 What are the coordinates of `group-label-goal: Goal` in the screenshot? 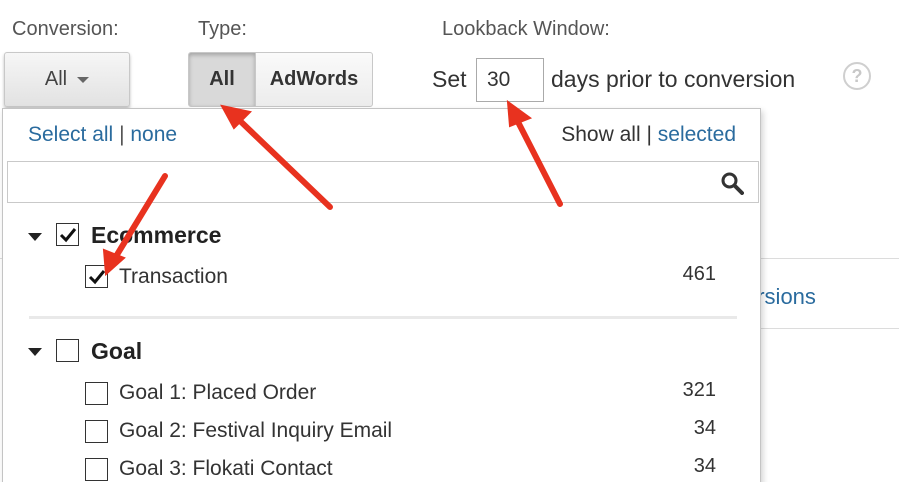 It's located at (117, 351).